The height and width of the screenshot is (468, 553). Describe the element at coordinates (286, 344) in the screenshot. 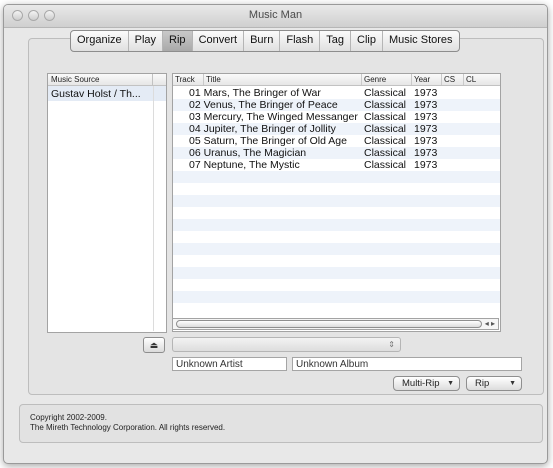

I see `drive-select: ⇕` at that location.